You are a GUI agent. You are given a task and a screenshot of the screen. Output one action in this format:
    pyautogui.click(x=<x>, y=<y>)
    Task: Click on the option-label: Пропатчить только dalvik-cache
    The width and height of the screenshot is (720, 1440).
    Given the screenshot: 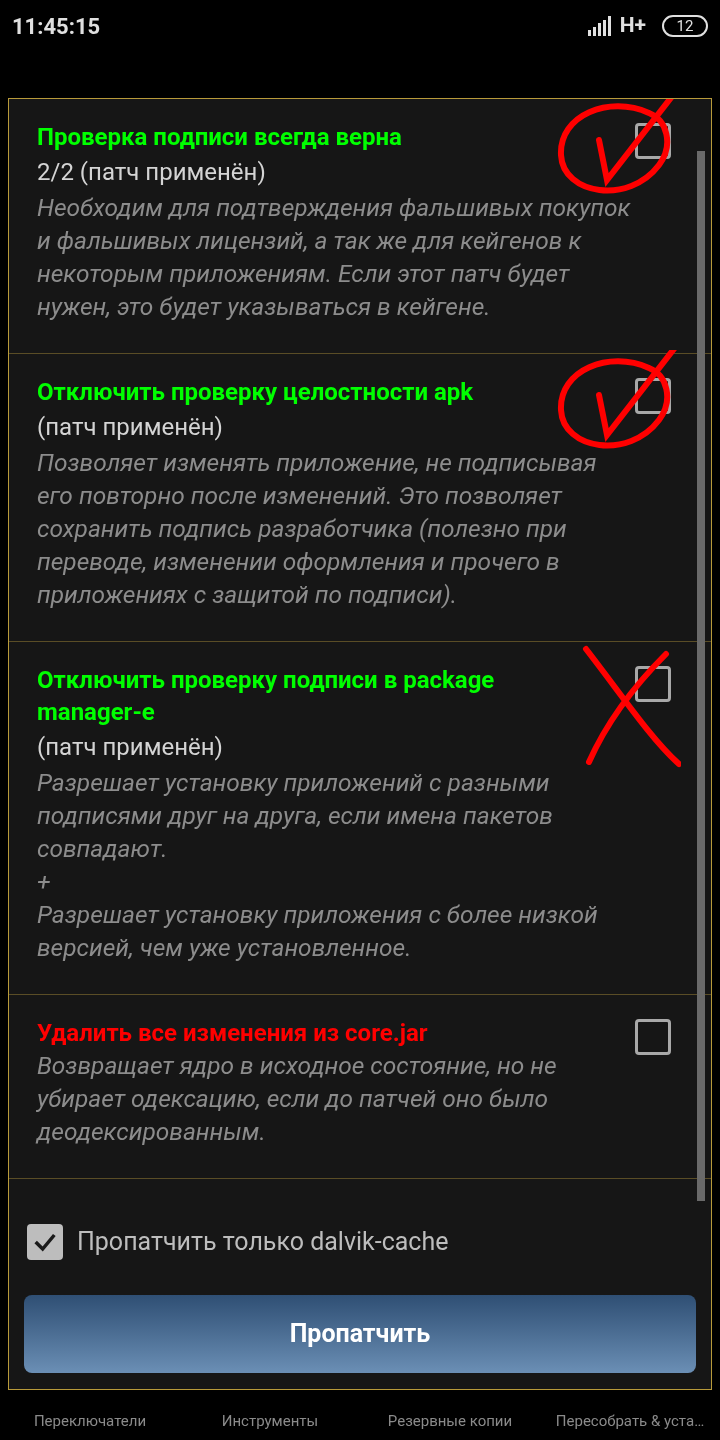 What is the action you would take?
    pyautogui.click(x=263, y=1242)
    